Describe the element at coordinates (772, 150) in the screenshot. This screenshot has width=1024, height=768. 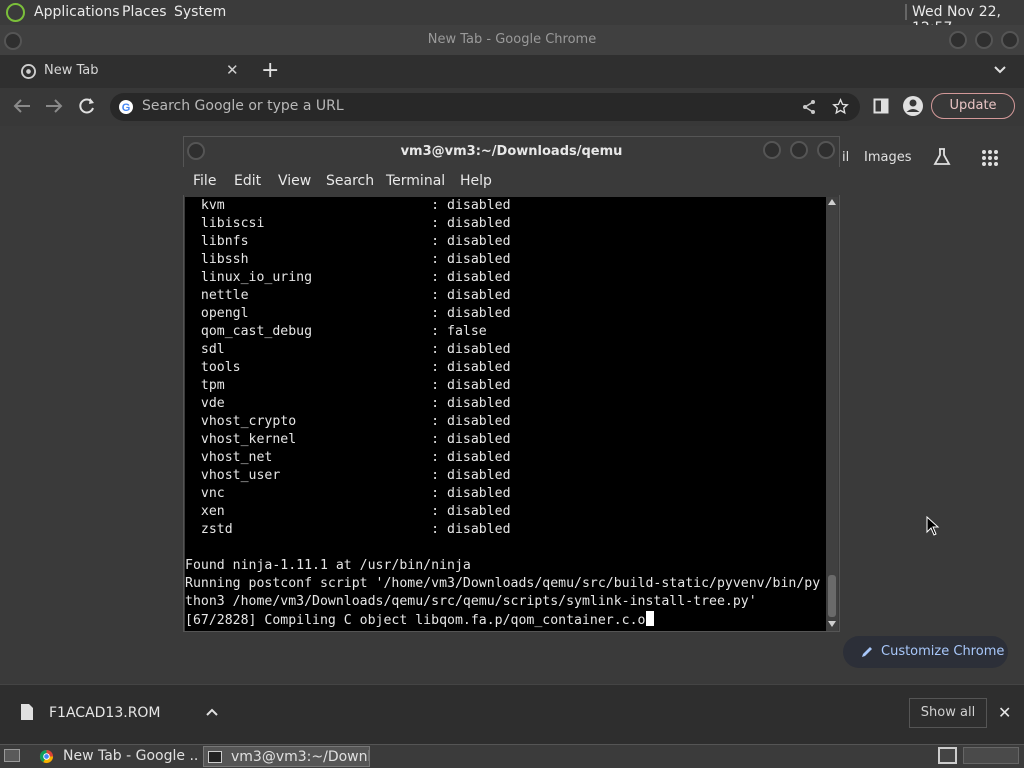
I see `terminal-minimize-button` at that location.